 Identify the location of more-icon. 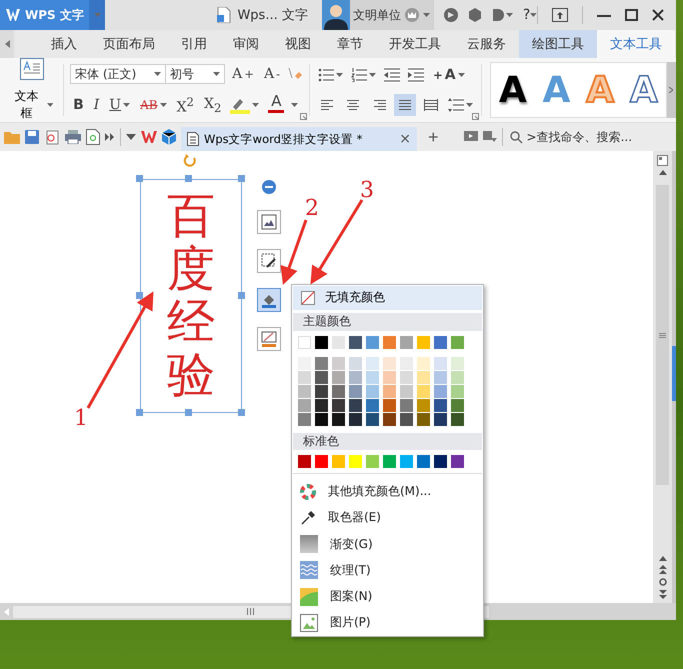
(110, 137).